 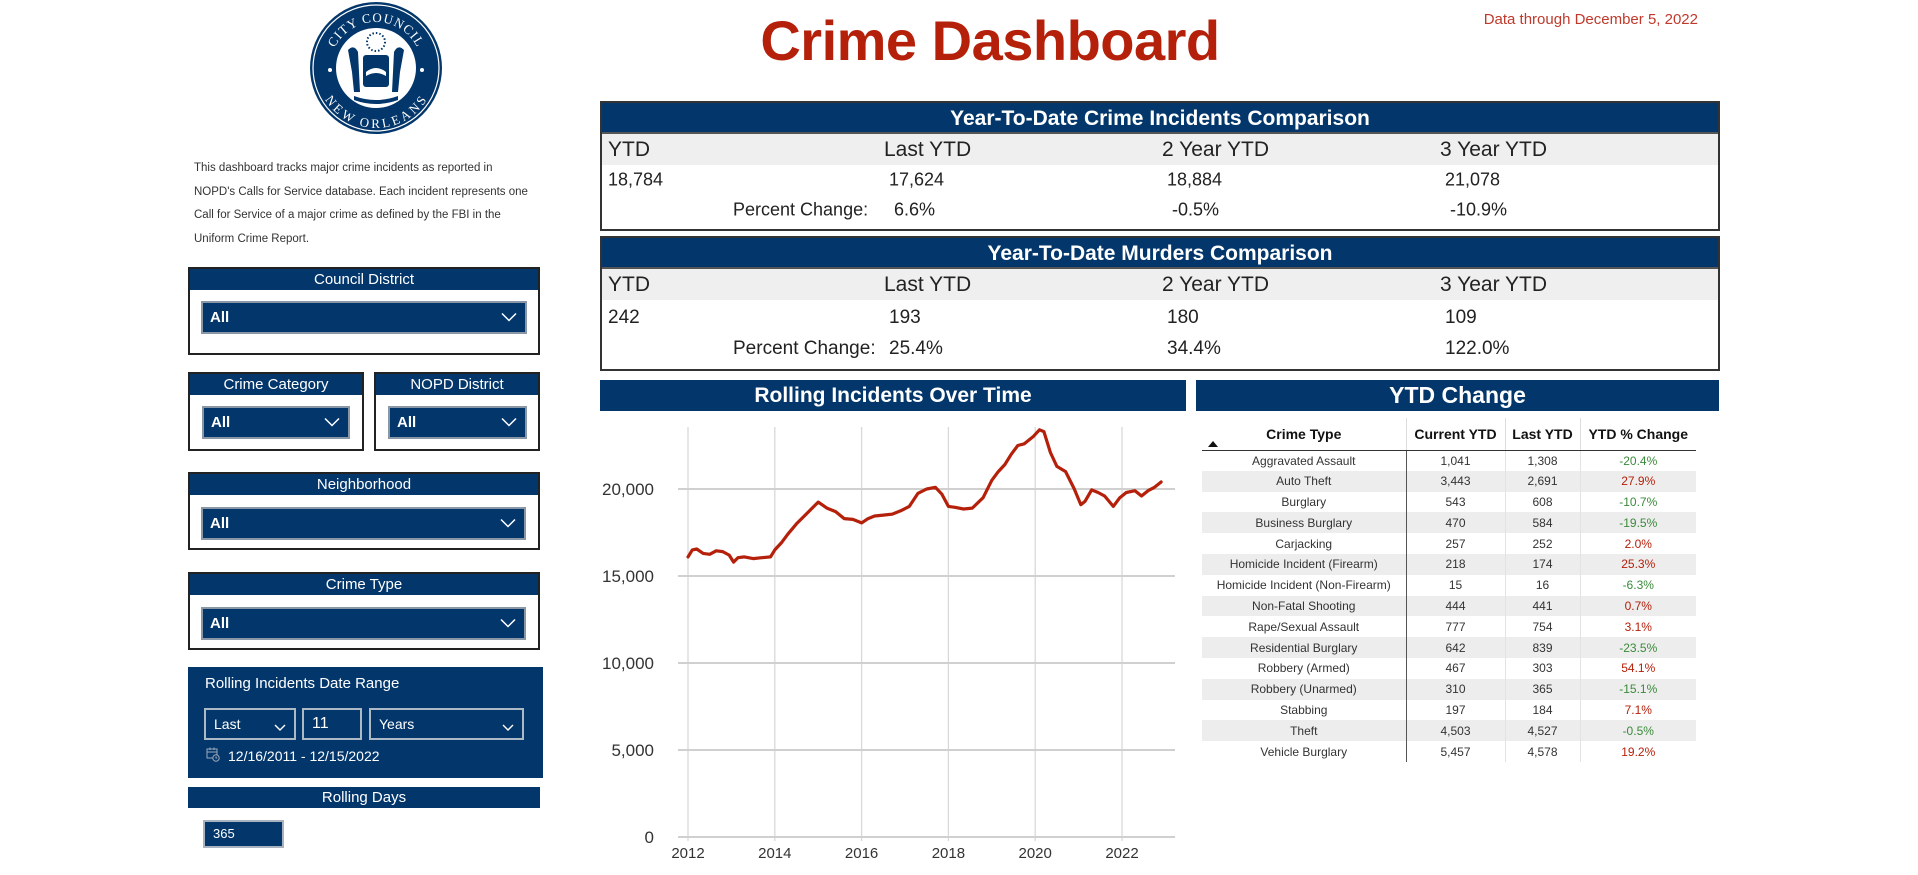 What do you see at coordinates (1638, 481) in the screenshot?
I see `ytd-pct-change-cell: 27.9%` at bounding box center [1638, 481].